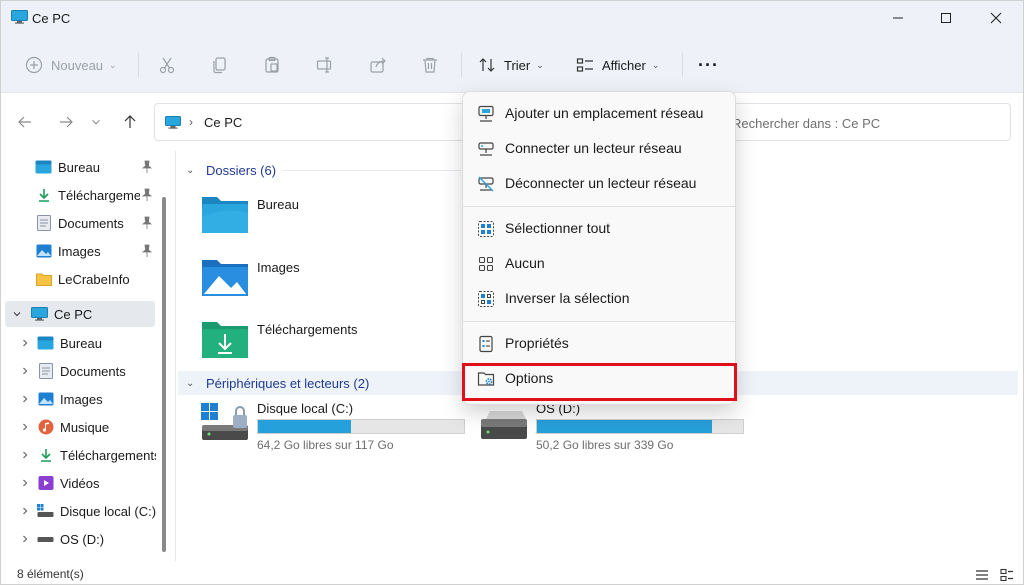 Image resolution: width=1024 pixels, height=585 pixels. What do you see at coordinates (43, 195) in the screenshot?
I see `download-icon` at bounding box center [43, 195].